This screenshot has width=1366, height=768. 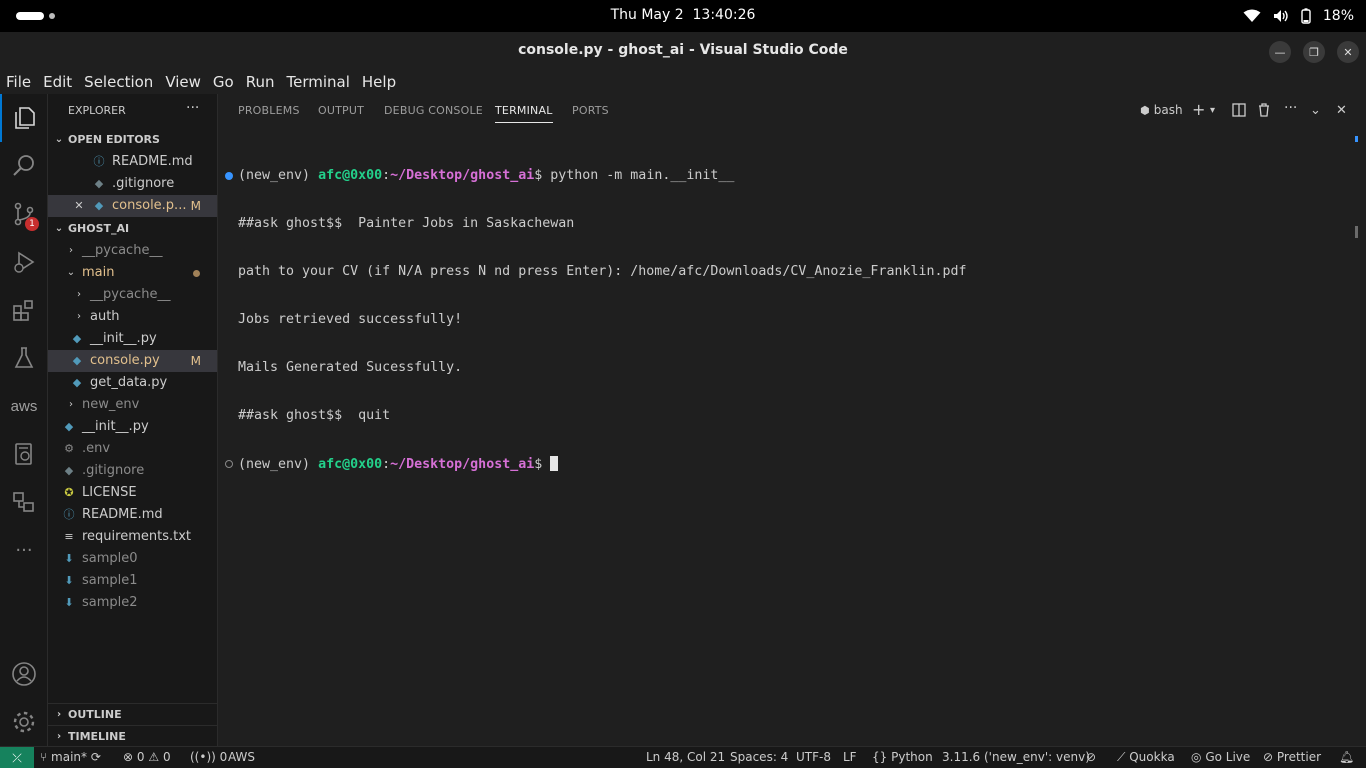 I want to click on problems-indicator: ⊗ 0 ⚠ 0, so click(x=147, y=757).